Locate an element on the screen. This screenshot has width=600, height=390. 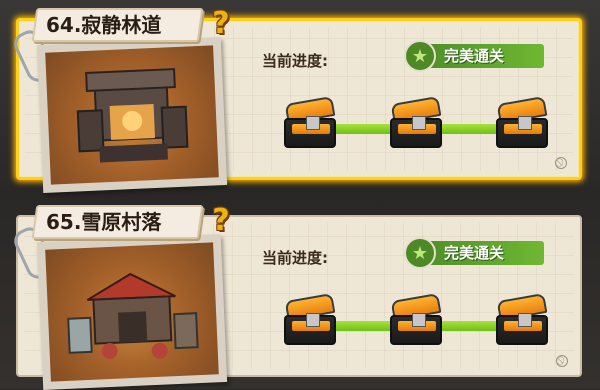
fortress-illustration is located at coordinates (132, 115).